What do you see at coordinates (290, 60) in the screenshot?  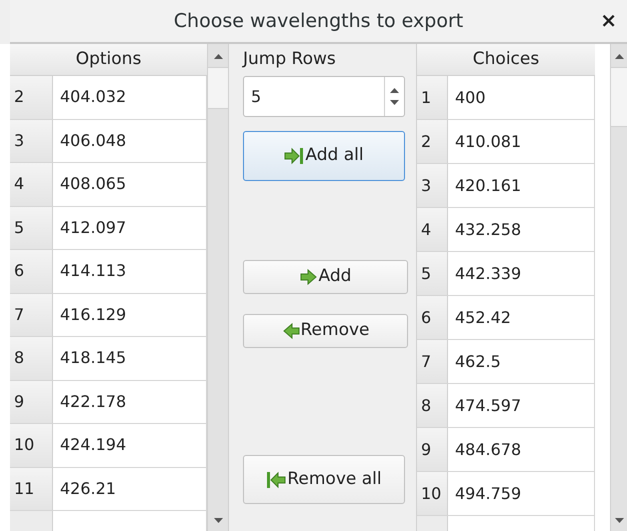 I see `jump-rows-label: Jump Rows` at bounding box center [290, 60].